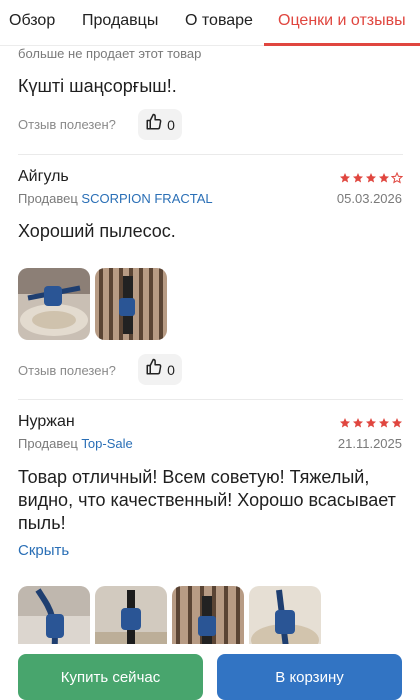 The image size is (420, 700). I want to click on review-text: Күшті шаңсорғыш!., so click(97, 86).